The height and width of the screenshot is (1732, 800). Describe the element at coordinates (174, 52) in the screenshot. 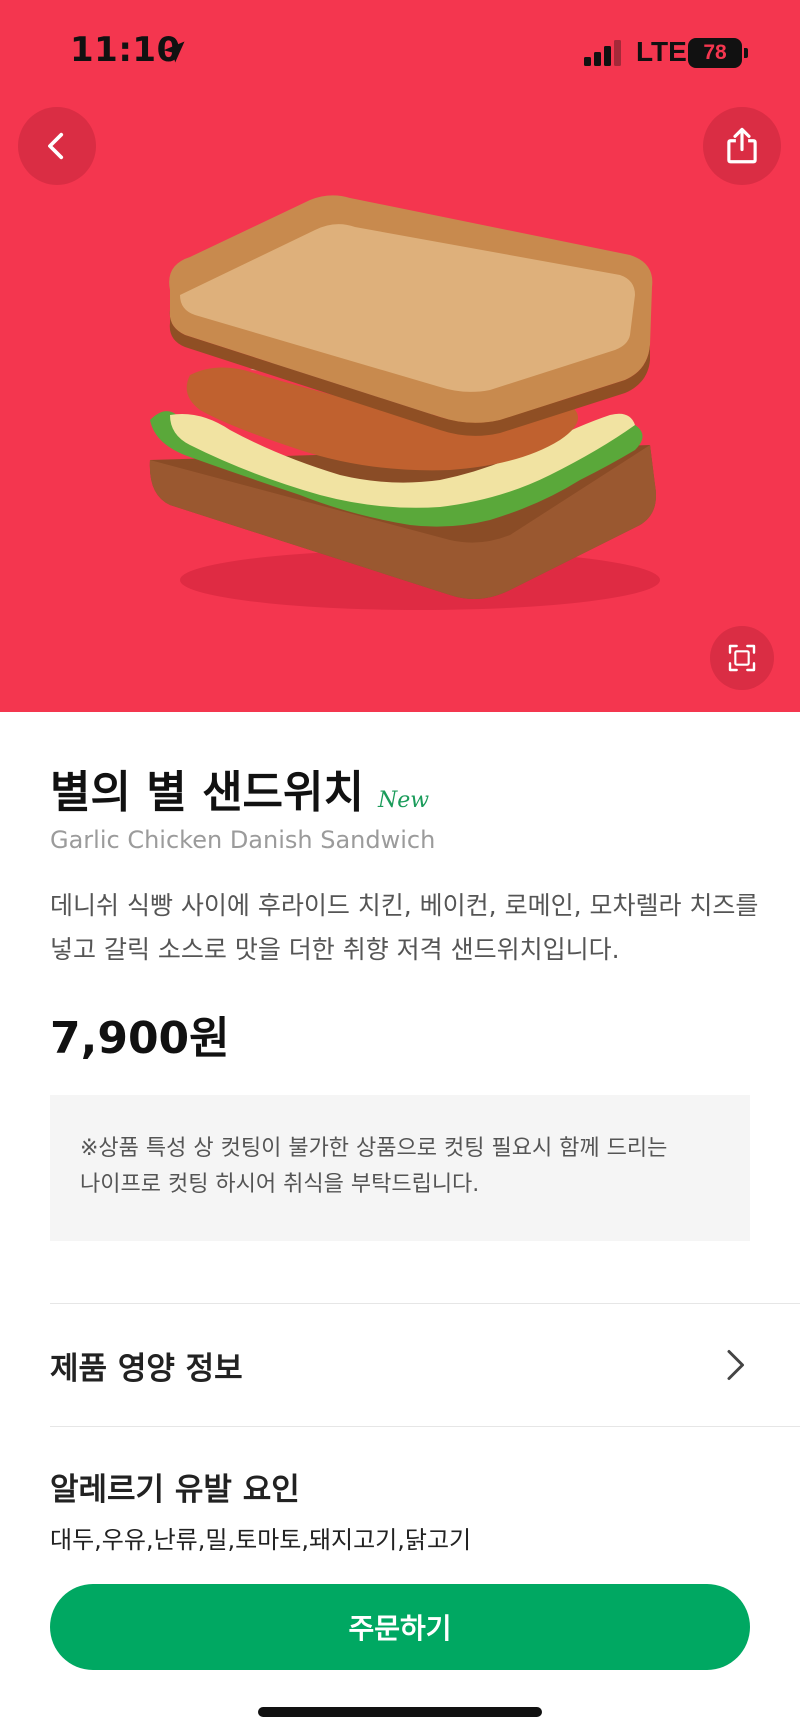

I see `location-arrow-icon` at that location.